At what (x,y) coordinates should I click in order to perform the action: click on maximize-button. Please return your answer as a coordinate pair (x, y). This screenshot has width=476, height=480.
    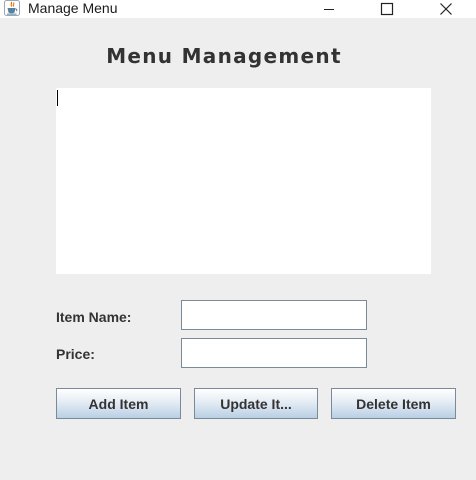
    Looking at the image, I should click on (387, 9).